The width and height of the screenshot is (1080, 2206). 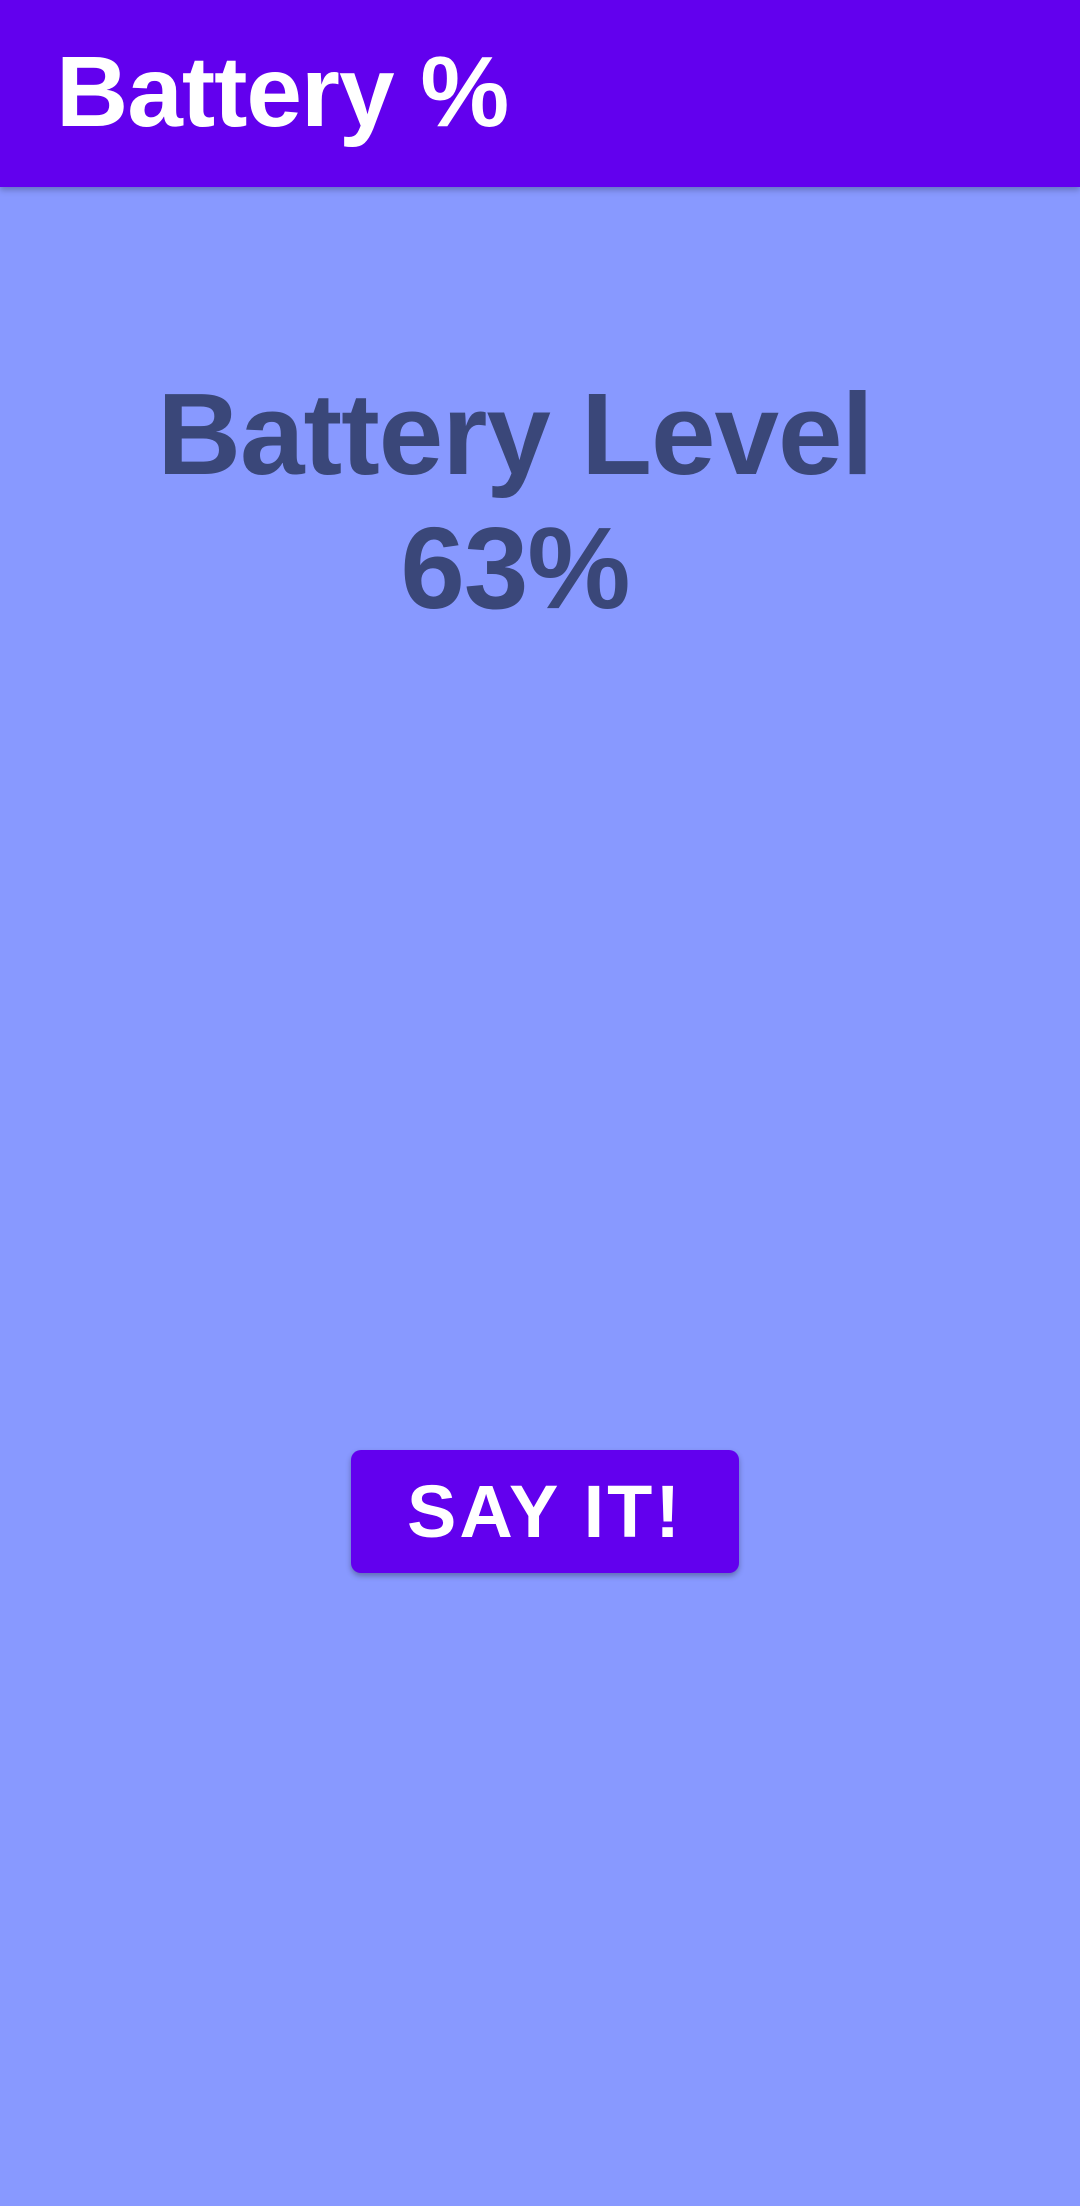 What do you see at coordinates (282, 92) in the screenshot?
I see `app-title: Battery %` at bounding box center [282, 92].